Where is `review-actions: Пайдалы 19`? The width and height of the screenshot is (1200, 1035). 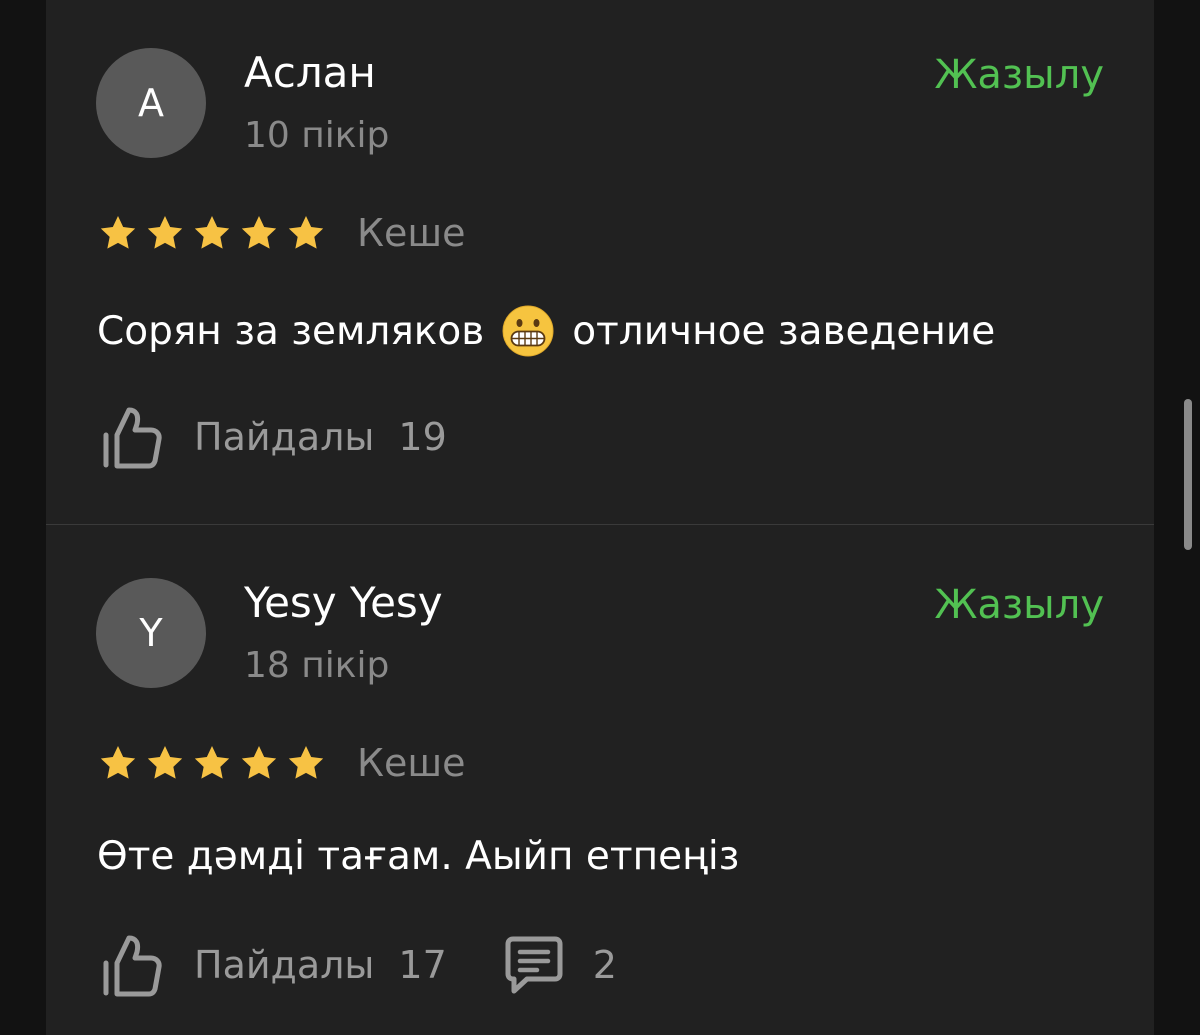 review-actions: Пайдалы 19 is located at coordinates (274, 437).